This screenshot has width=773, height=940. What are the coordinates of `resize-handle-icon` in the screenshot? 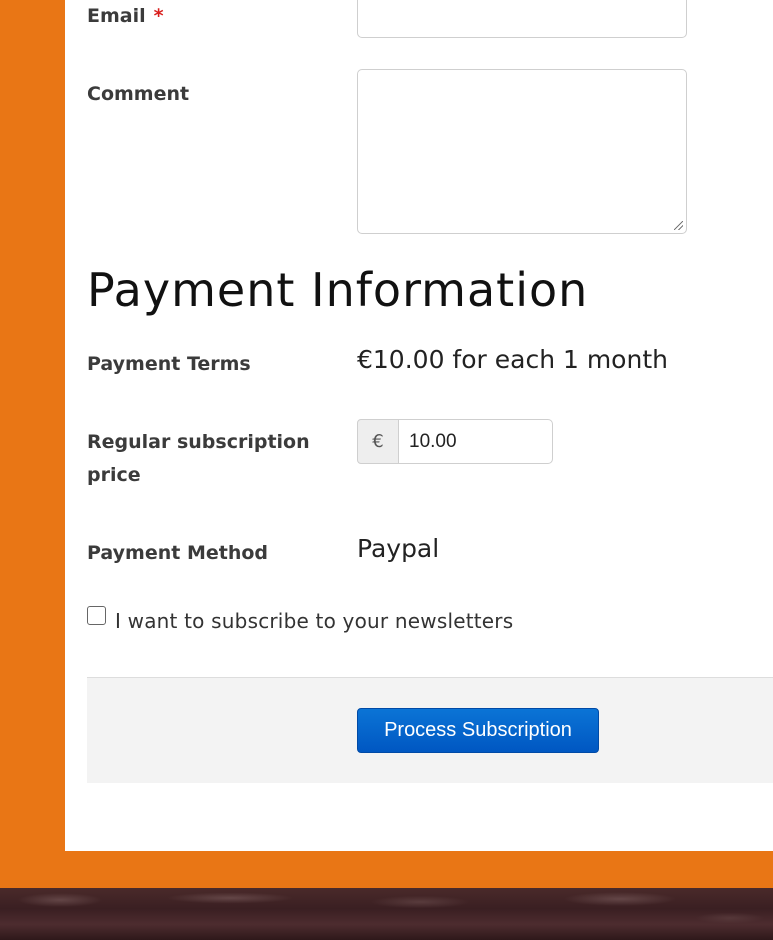 It's located at (678, 225).